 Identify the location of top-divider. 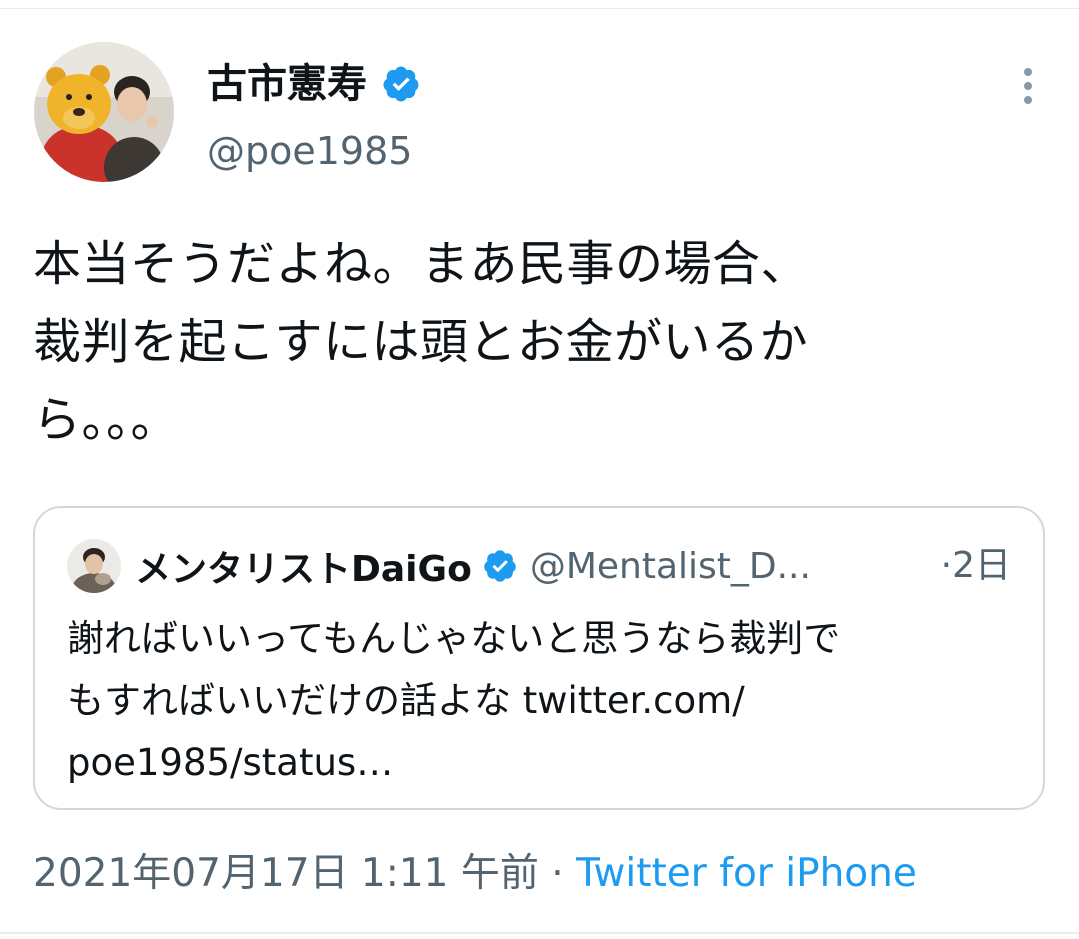
(539, 8).